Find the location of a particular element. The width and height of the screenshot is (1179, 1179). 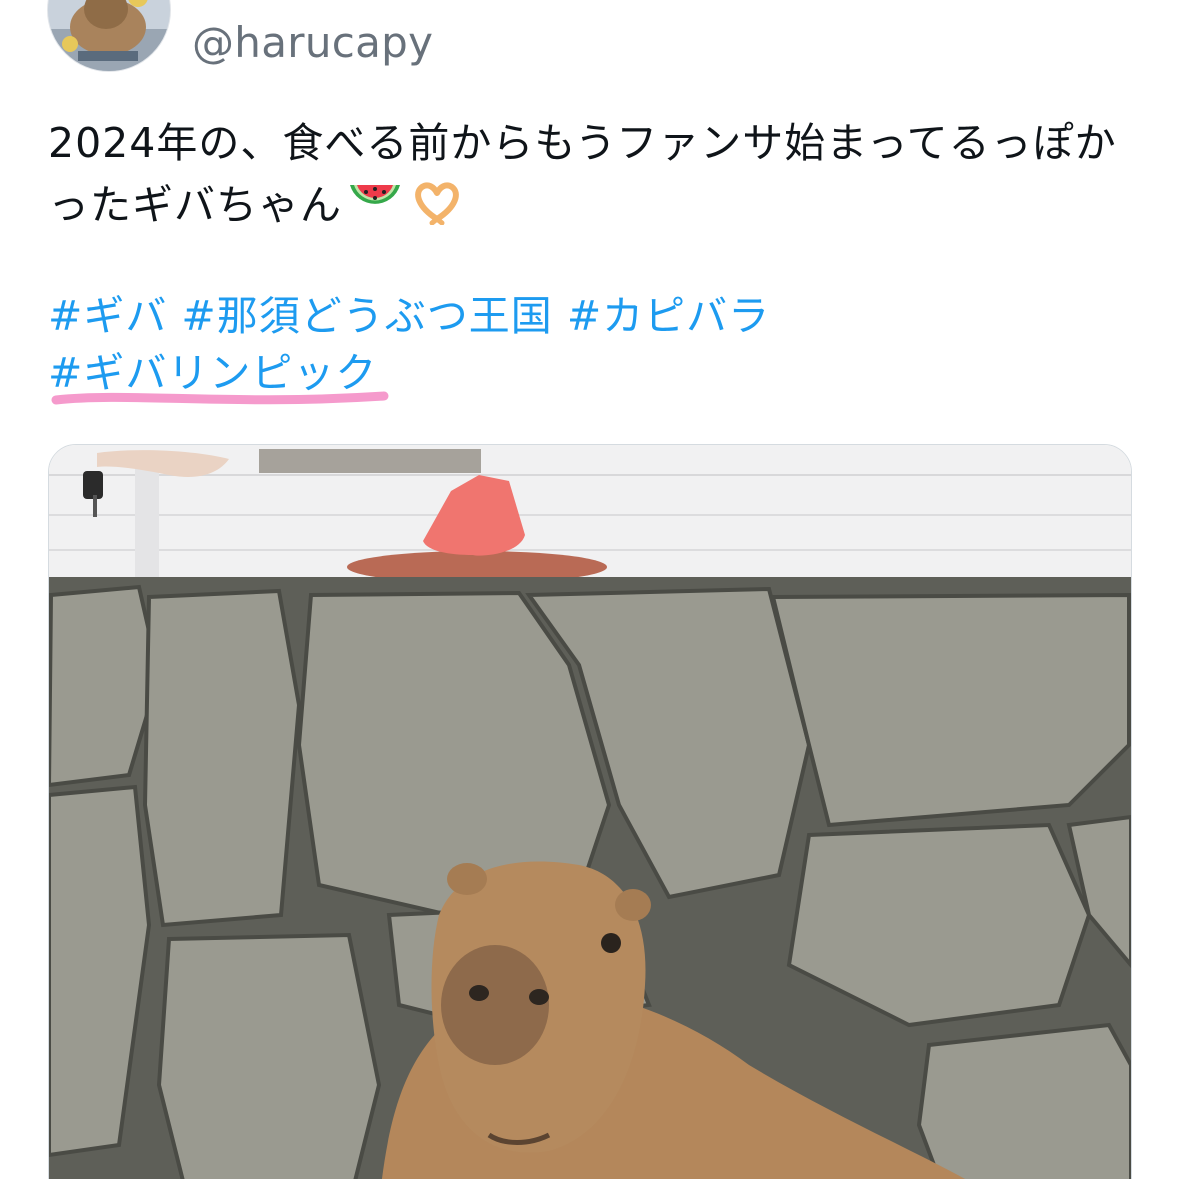

highlight-underline-icon is located at coordinates (220, 398).